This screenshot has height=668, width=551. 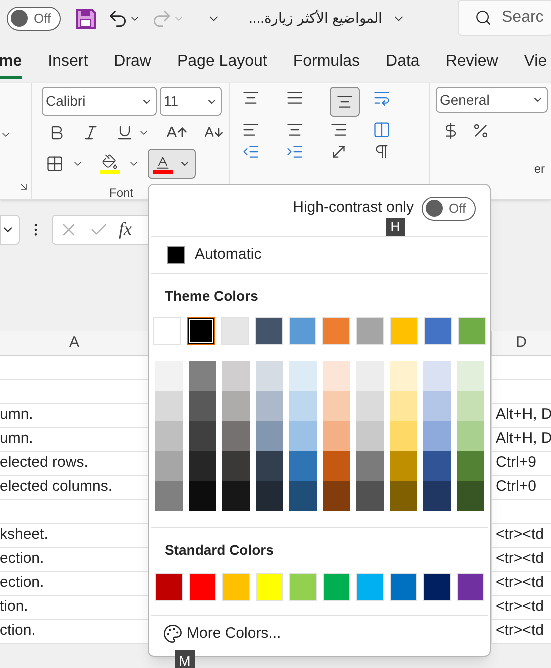 What do you see at coordinates (125, 229) in the screenshot?
I see `insert-function-button: fx` at bounding box center [125, 229].